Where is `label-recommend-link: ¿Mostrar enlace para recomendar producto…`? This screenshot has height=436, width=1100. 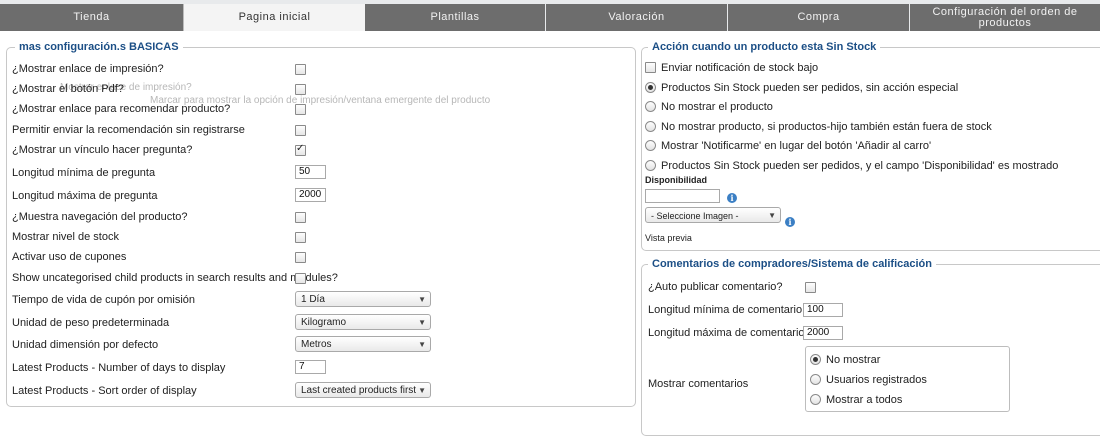 label-recommend-link: ¿Mostrar enlace para recomendar producto… is located at coordinates (121, 109).